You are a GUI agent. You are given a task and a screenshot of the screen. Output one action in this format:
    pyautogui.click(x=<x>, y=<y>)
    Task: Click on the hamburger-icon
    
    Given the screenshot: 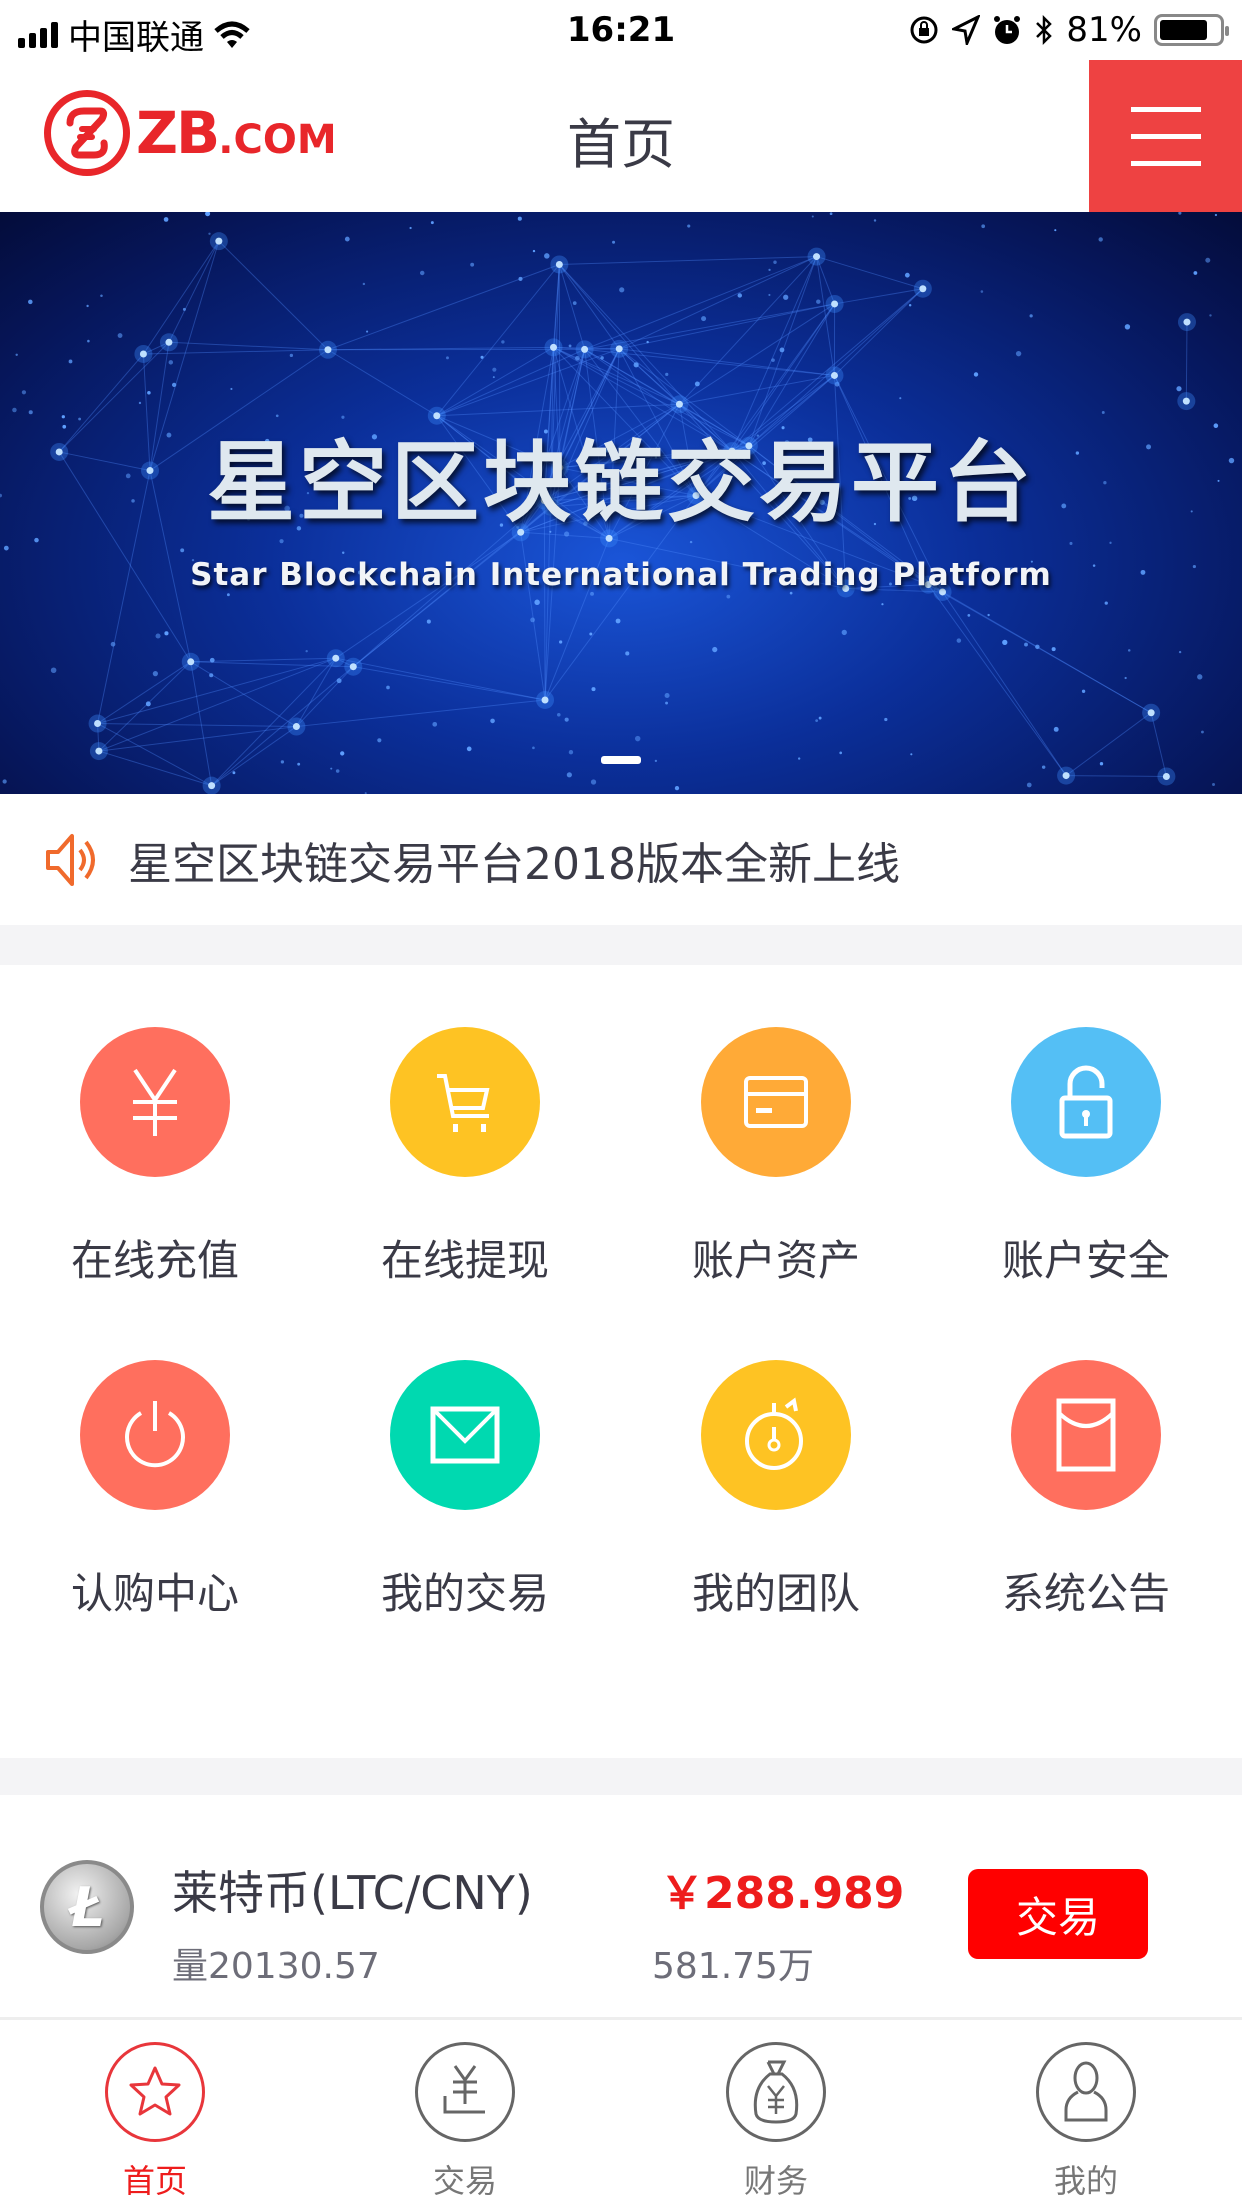 What is the action you would take?
    pyautogui.click(x=1165, y=109)
    